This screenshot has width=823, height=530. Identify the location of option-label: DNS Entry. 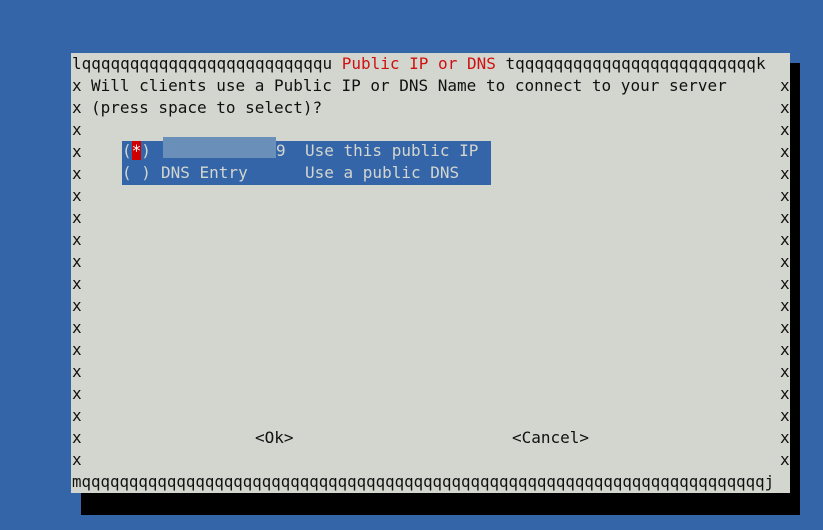
(204, 172).